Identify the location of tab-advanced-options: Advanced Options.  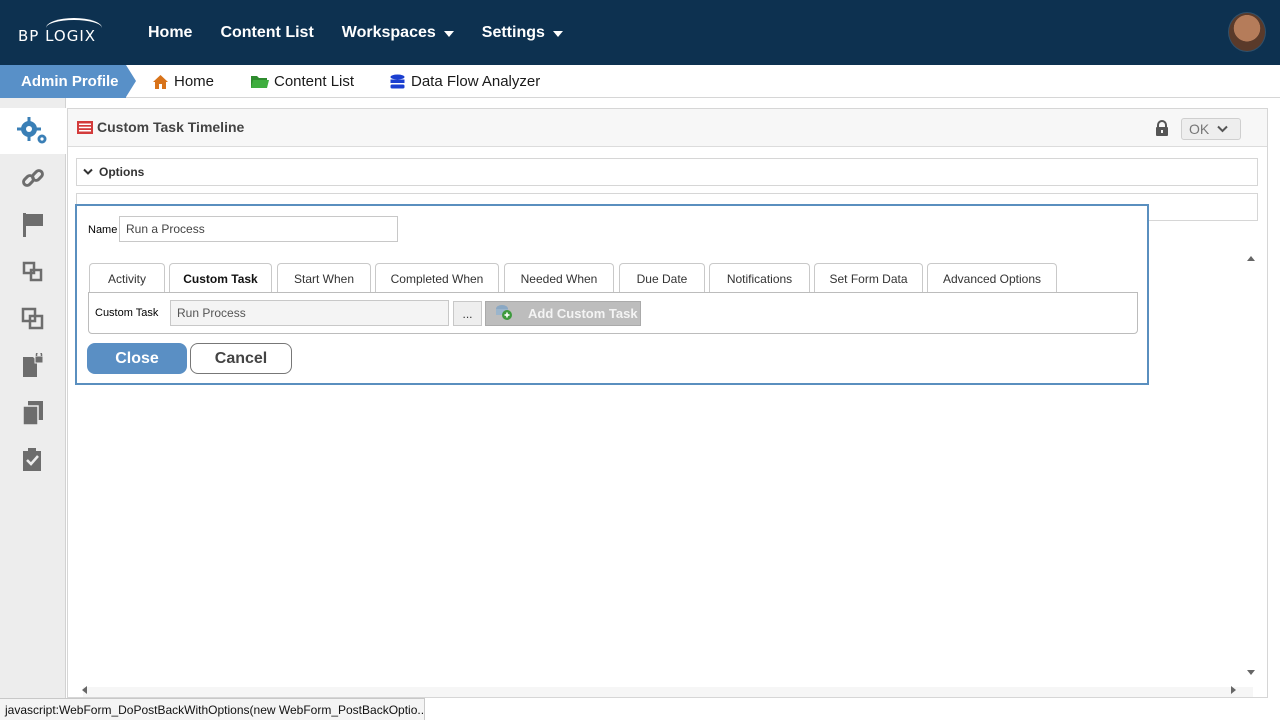
(992, 278).